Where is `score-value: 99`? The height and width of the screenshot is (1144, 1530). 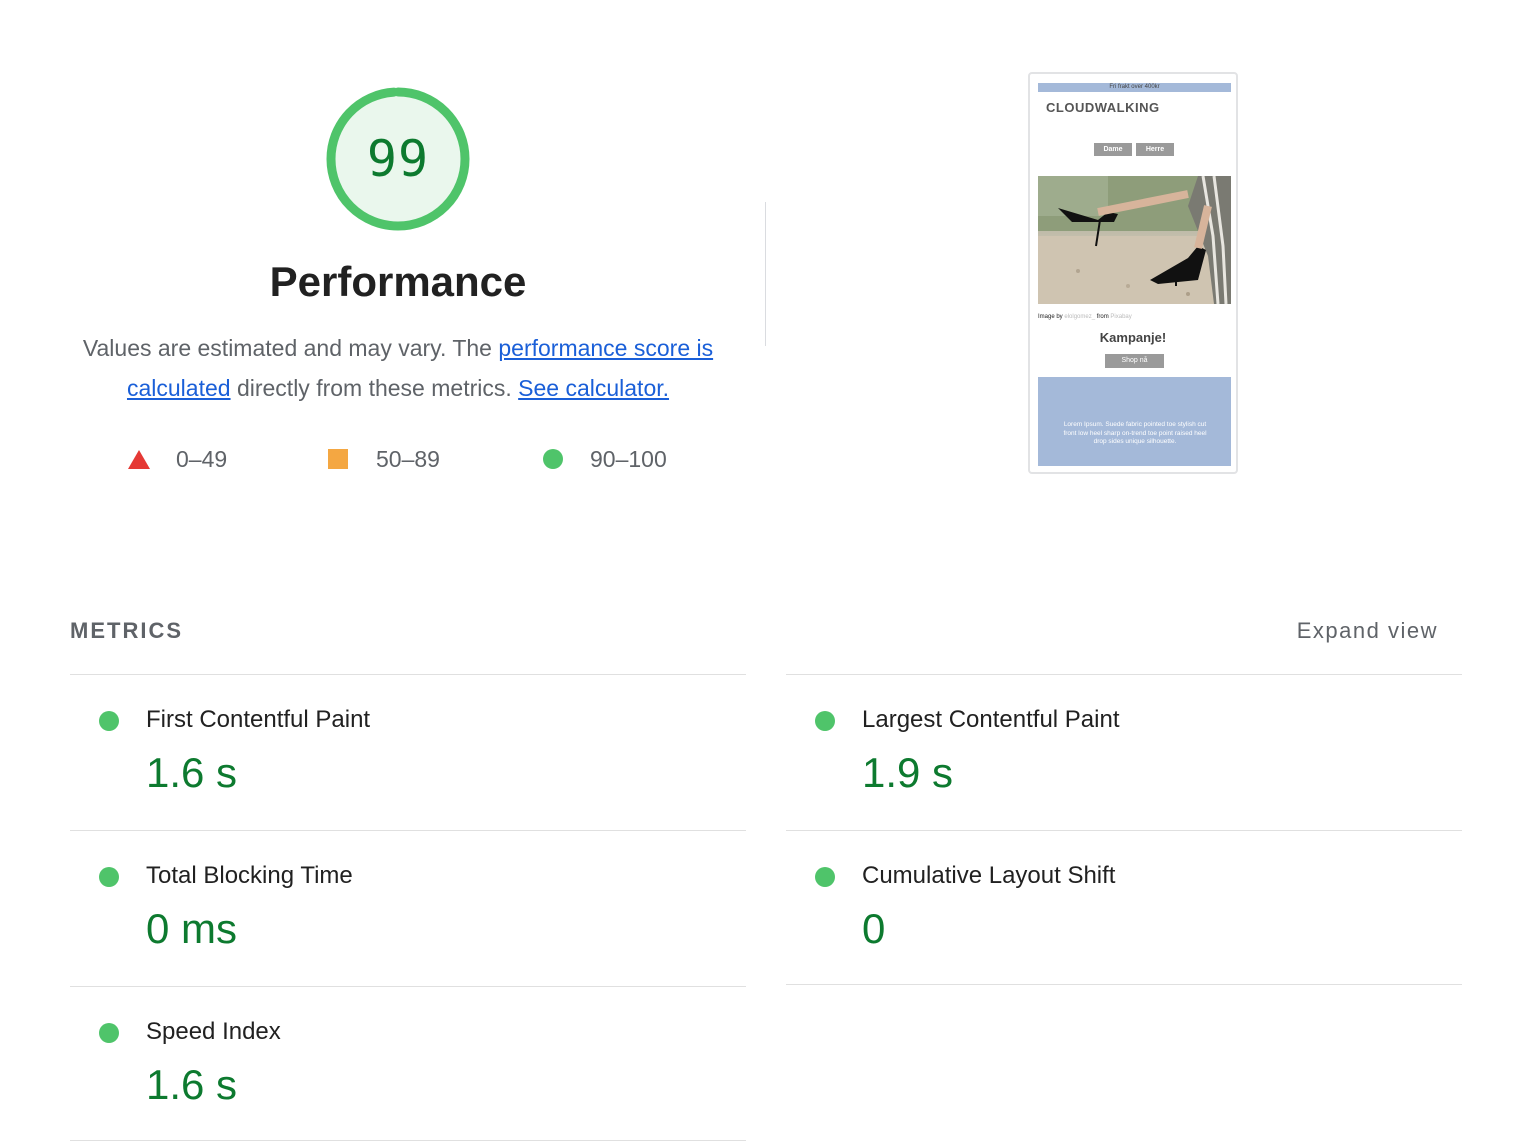 score-value: 99 is located at coordinates (398, 159).